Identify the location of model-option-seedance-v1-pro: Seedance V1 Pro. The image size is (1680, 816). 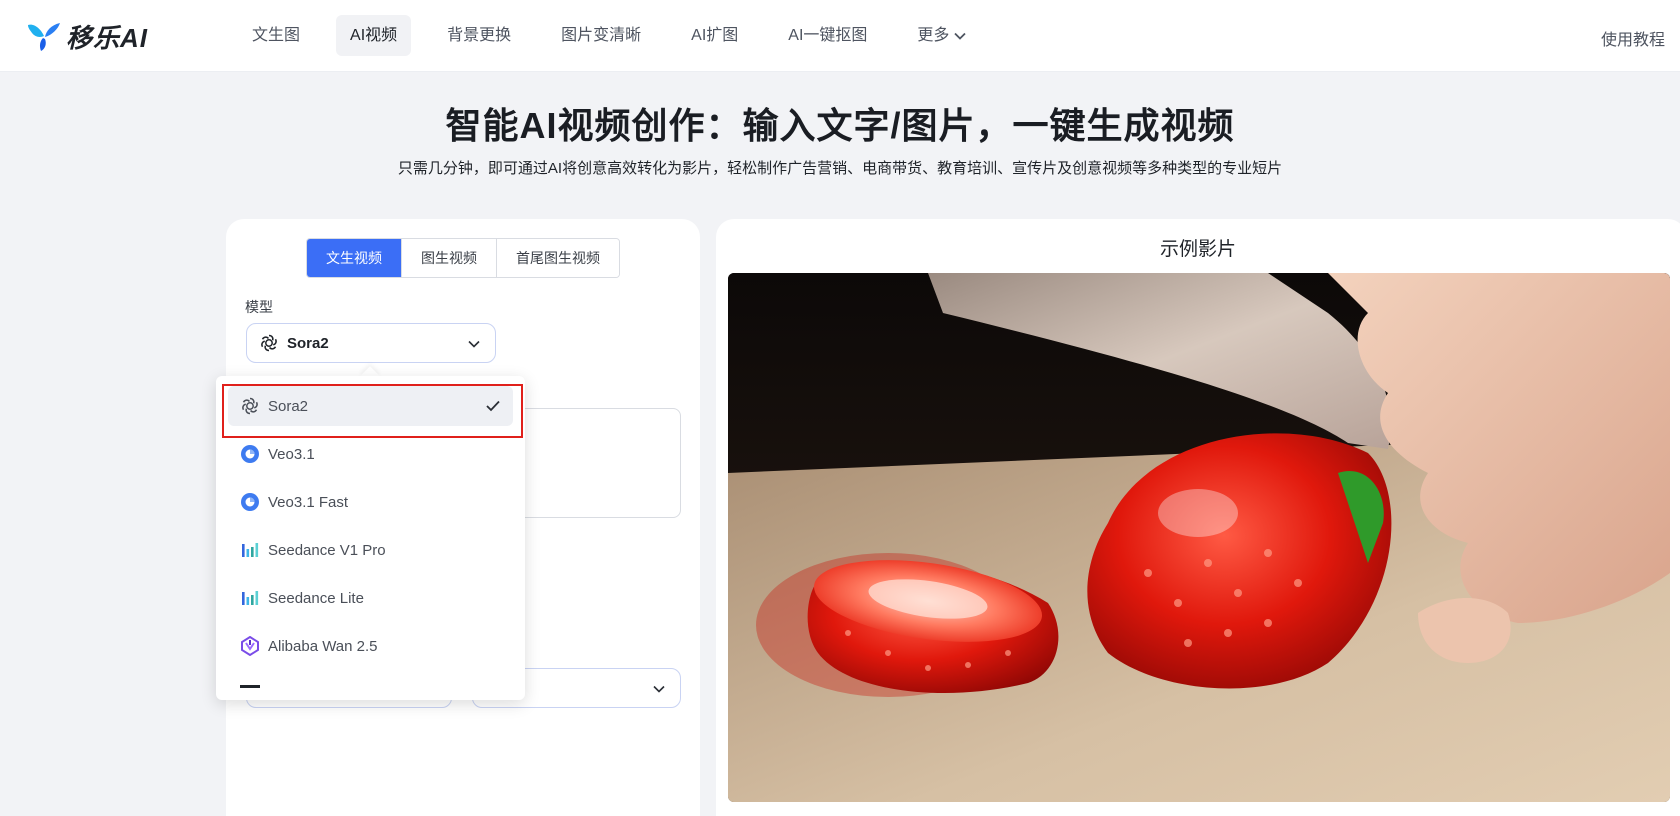
(370, 550).